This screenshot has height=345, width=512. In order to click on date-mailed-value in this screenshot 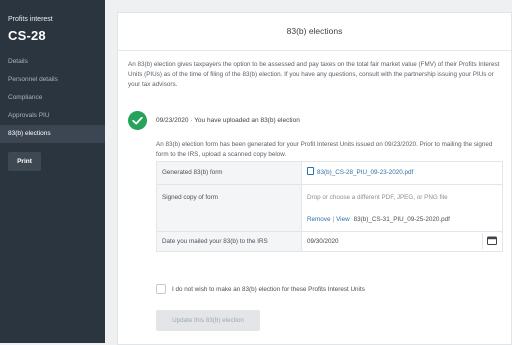, I will do `click(402, 241)`.